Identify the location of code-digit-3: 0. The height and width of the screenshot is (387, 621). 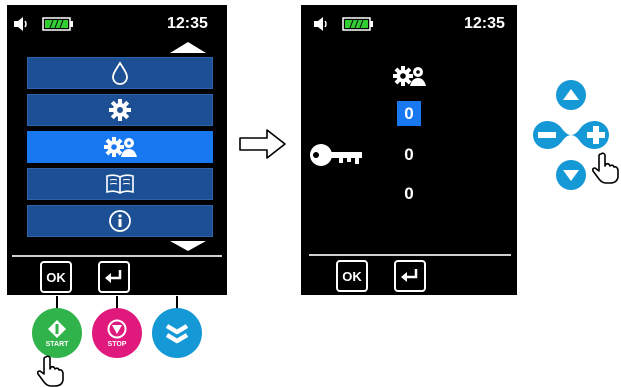
(409, 193).